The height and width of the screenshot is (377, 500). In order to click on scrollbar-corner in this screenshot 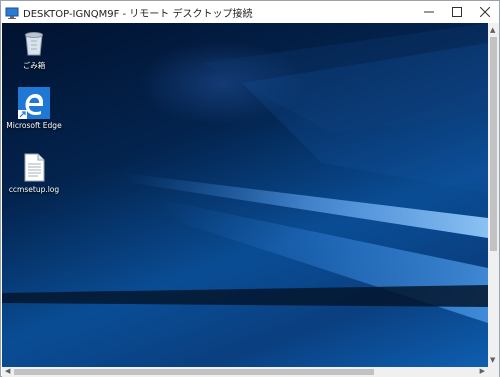, I will do `click(493, 372)`.